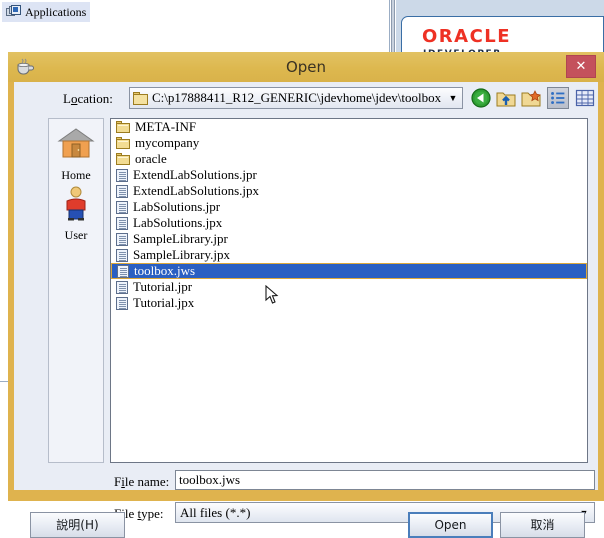 This screenshot has width=604, height=538. What do you see at coordinates (542, 525) in the screenshot?
I see `cancel-button: 取消` at bounding box center [542, 525].